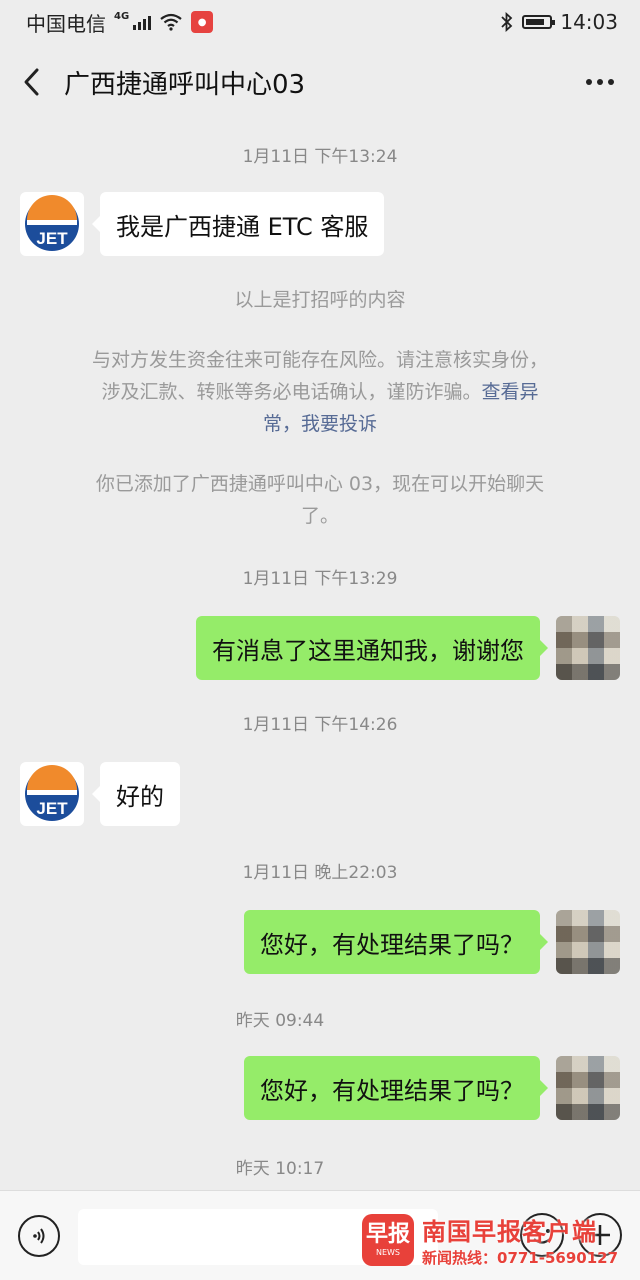 The image size is (640, 1280). What do you see at coordinates (320, 157) in the screenshot?
I see `message-timestamp: 1月11日 下午13:24` at bounding box center [320, 157].